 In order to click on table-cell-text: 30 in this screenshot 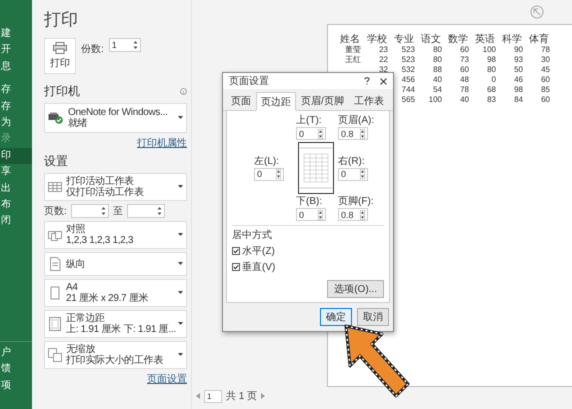, I will do `click(545, 60)`.